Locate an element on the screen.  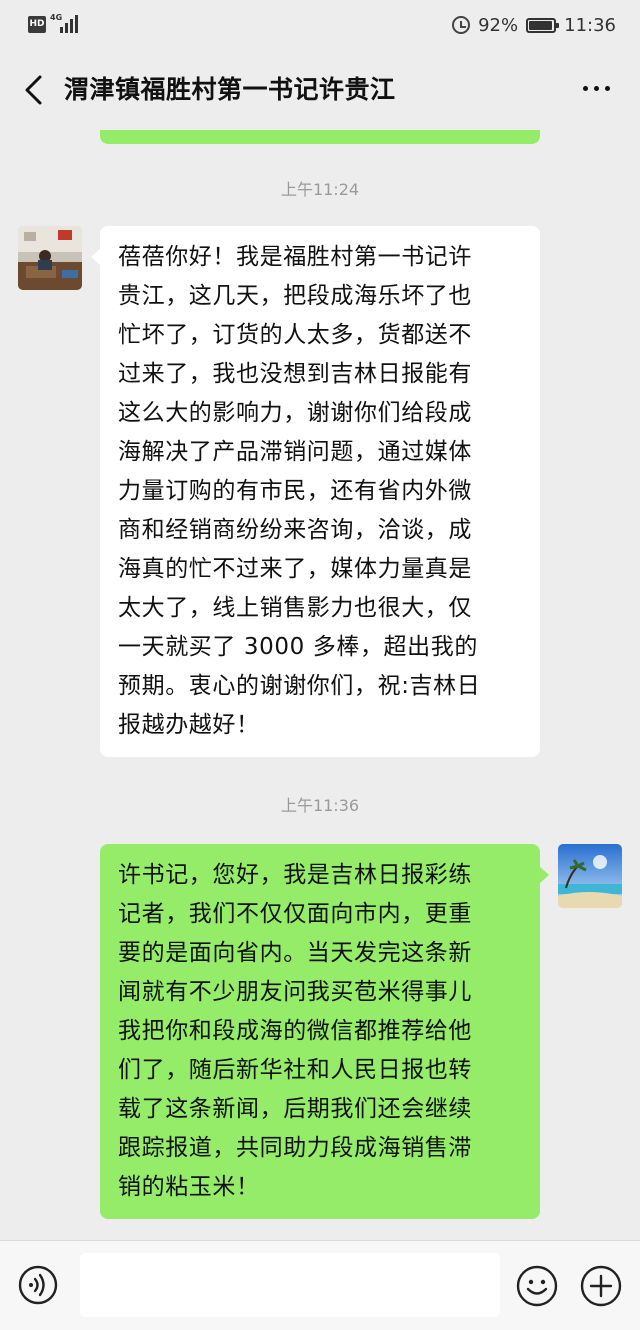
alarm-icon is located at coordinates (461, 25).